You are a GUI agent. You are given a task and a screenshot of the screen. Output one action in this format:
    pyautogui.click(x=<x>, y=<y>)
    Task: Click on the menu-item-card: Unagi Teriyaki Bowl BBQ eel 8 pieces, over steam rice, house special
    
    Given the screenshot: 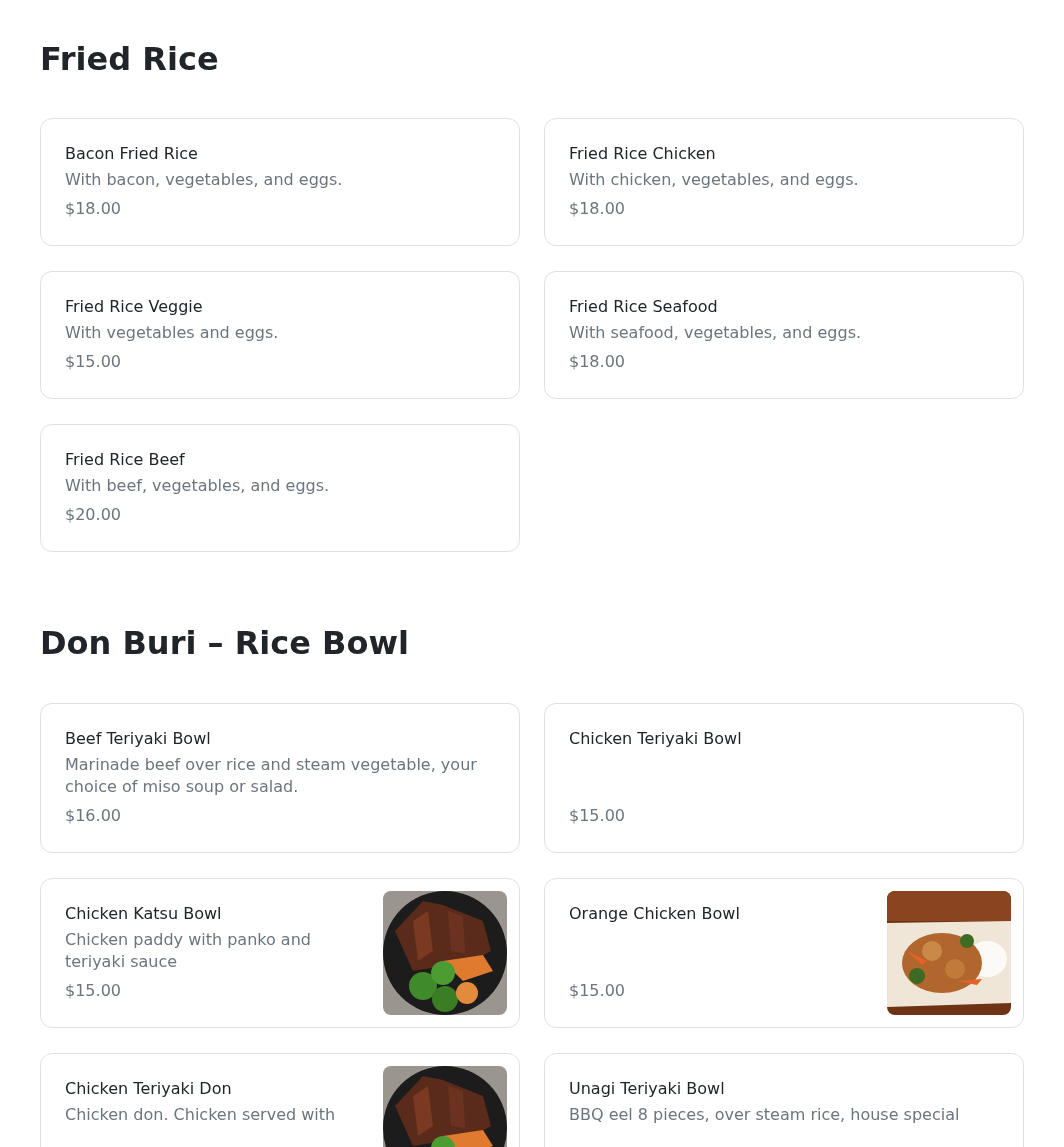 What is the action you would take?
    pyautogui.click(x=784, y=1099)
    